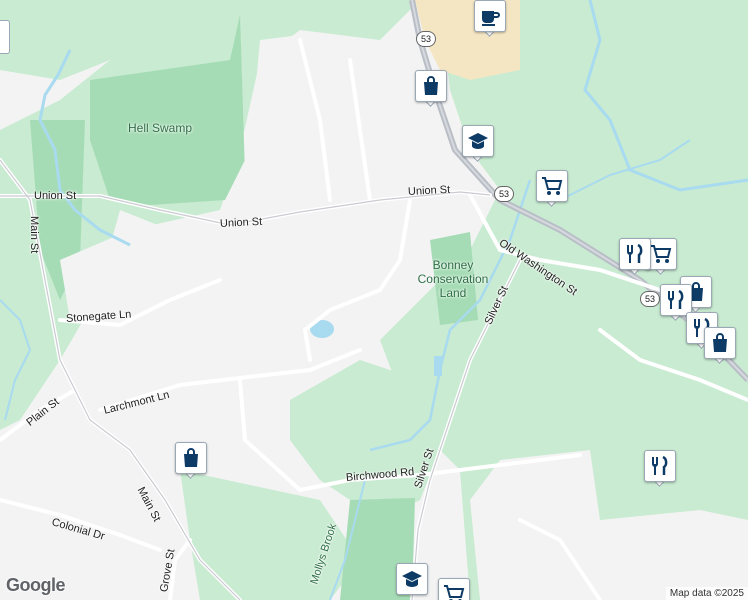 The height and width of the screenshot is (600, 748). What do you see at coordinates (453, 293) in the screenshot?
I see `area-label-line: Land` at bounding box center [453, 293].